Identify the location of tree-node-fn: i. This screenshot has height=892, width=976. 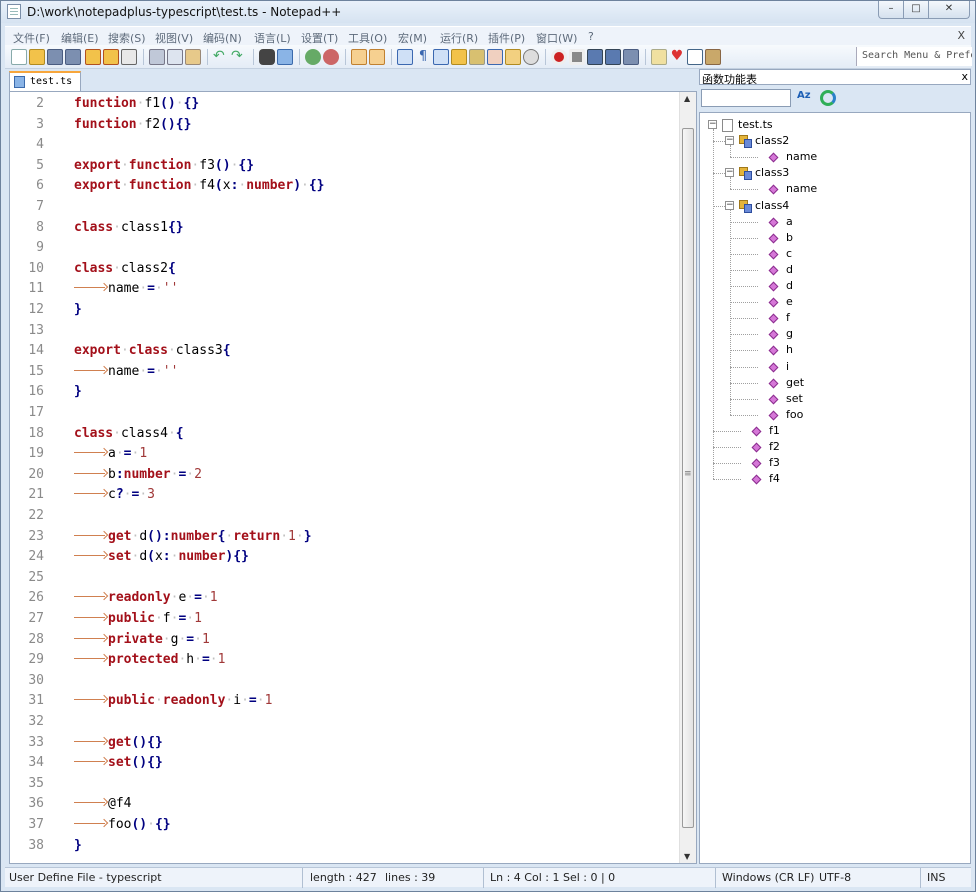
(787, 366).